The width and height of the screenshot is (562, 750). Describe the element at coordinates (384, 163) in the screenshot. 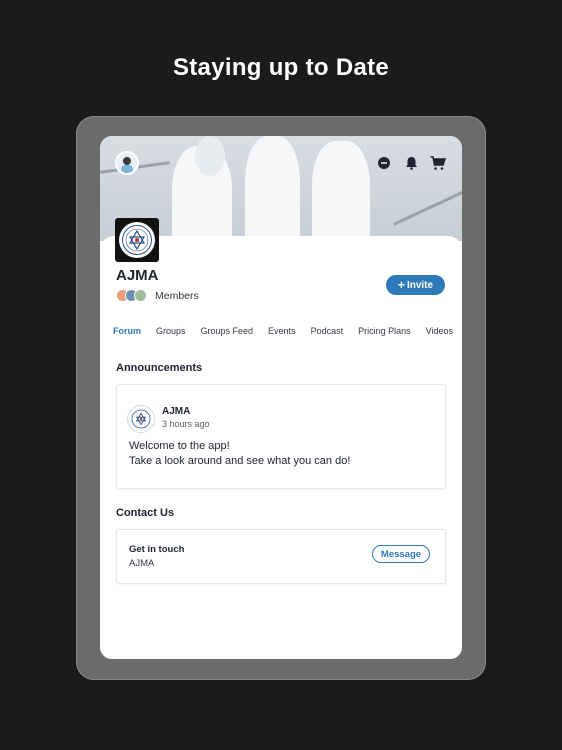

I see `chat-icon` at that location.